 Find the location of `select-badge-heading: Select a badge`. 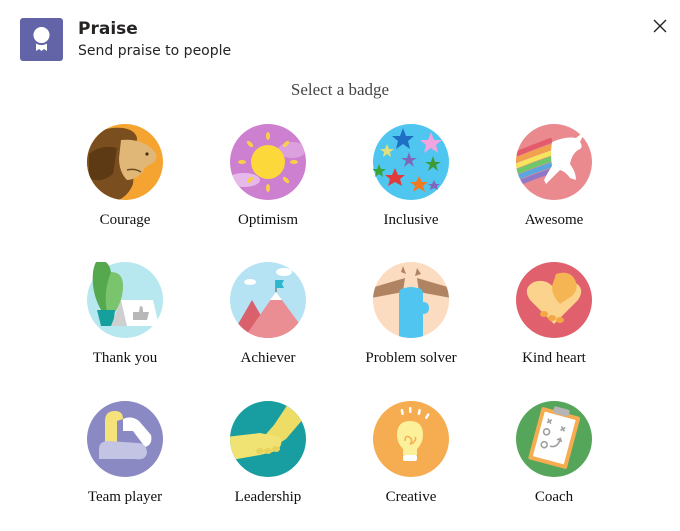

select-badge-heading: Select a badge is located at coordinates (340, 89).